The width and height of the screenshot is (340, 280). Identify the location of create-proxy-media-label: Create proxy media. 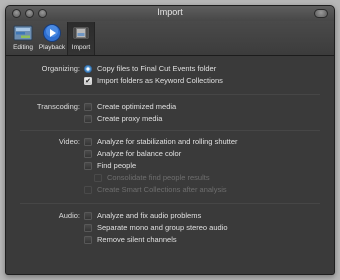
(130, 118).